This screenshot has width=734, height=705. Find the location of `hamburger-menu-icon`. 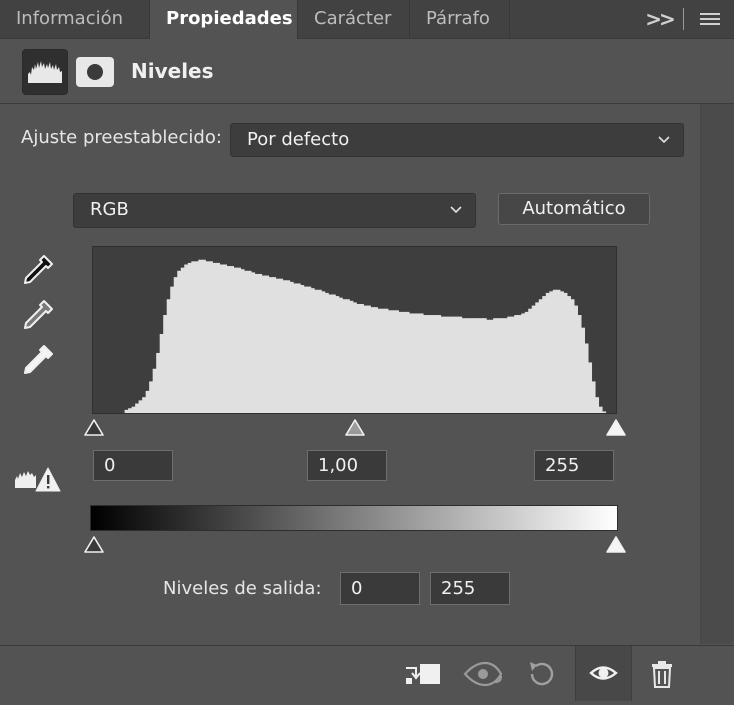

hamburger-menu-icon is located at coordinates (710, 19).